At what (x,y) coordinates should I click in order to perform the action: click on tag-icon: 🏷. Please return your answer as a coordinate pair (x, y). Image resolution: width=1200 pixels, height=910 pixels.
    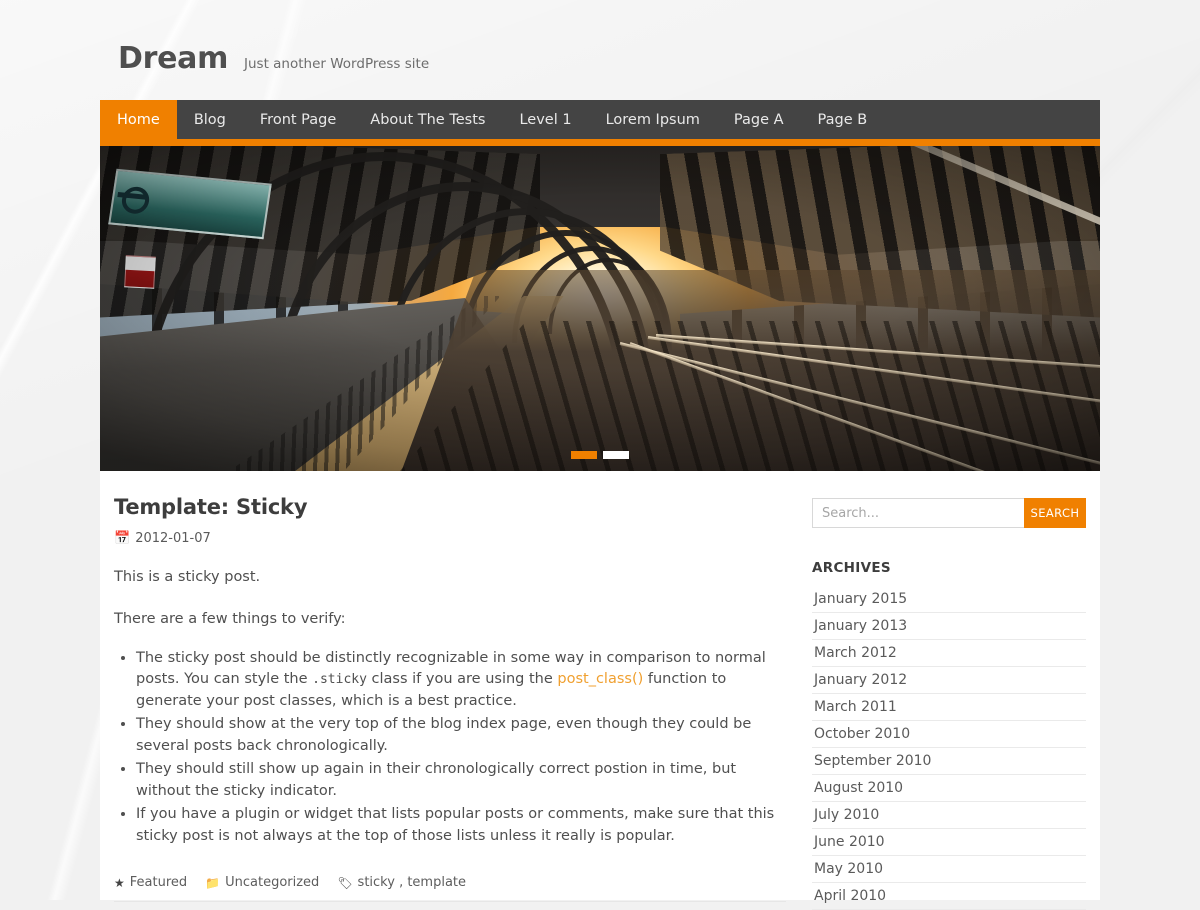
    Looking at the image, I should click on (345, 882).